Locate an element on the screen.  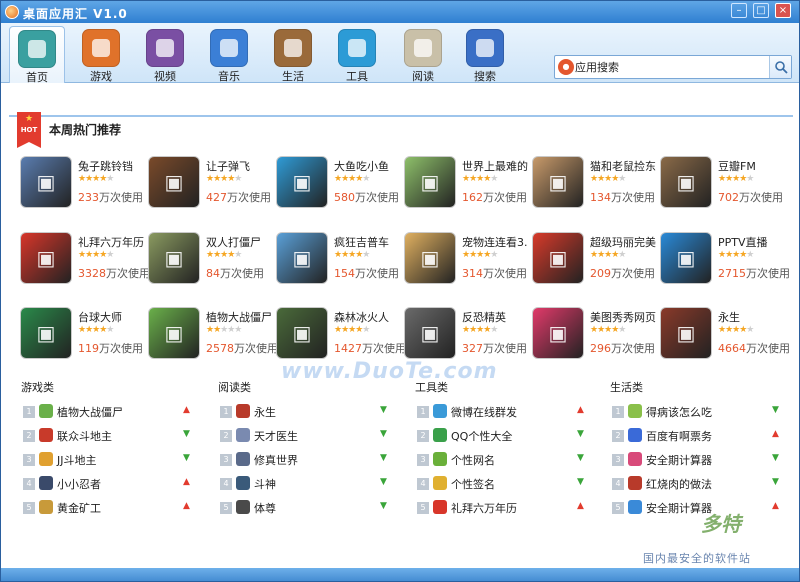
app-card: ▣ 双人打僵尸 ★★★★★ 84万次使用 is located at coordinates (210, 260).